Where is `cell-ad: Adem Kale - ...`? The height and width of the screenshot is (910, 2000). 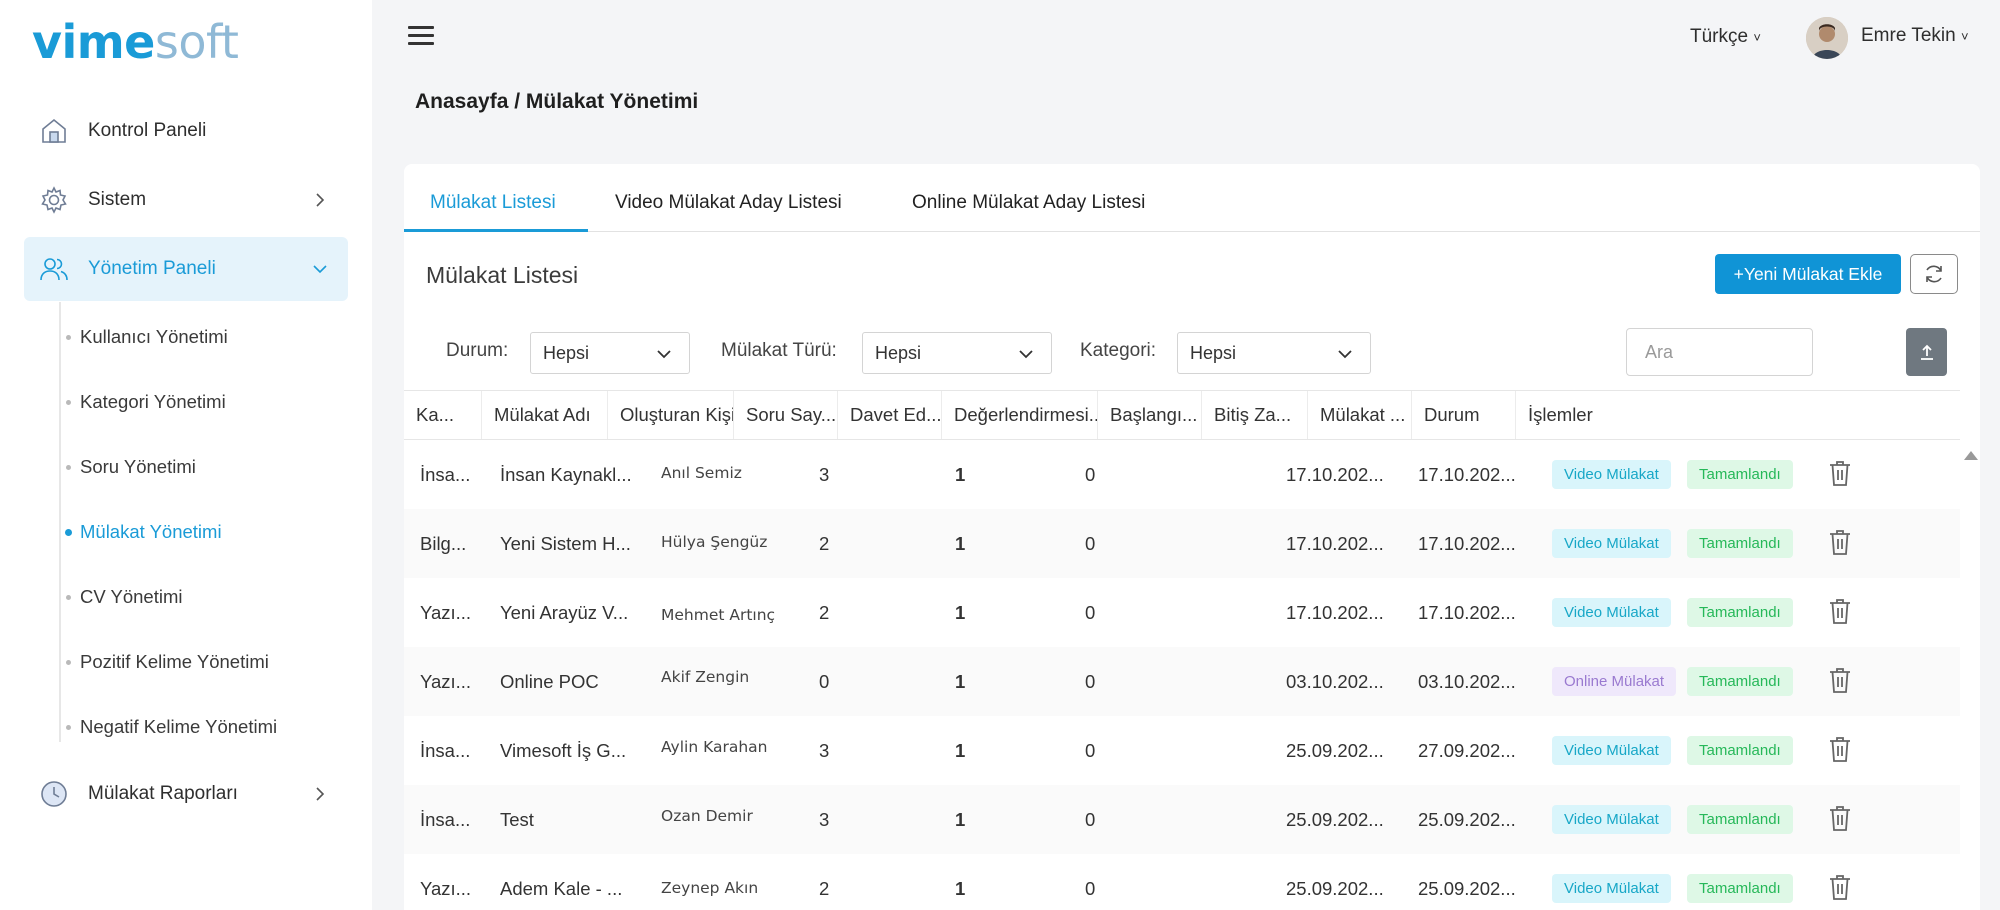
cell-ad: Adem Kale - ... is located at coordinates (561, 888).